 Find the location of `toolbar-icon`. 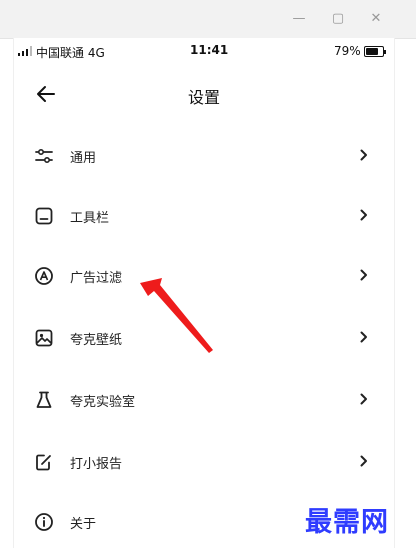

toolbar-icon is located at coordinates (44, 216).